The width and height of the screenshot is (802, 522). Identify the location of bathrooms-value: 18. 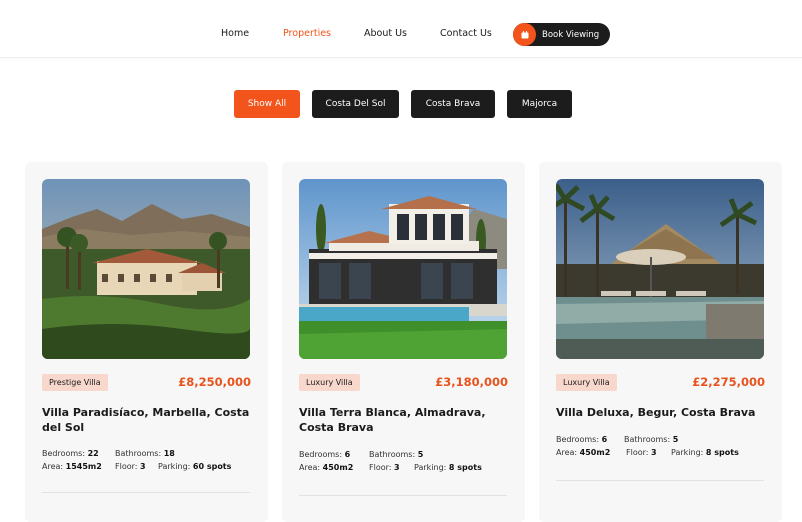
(169, 453).